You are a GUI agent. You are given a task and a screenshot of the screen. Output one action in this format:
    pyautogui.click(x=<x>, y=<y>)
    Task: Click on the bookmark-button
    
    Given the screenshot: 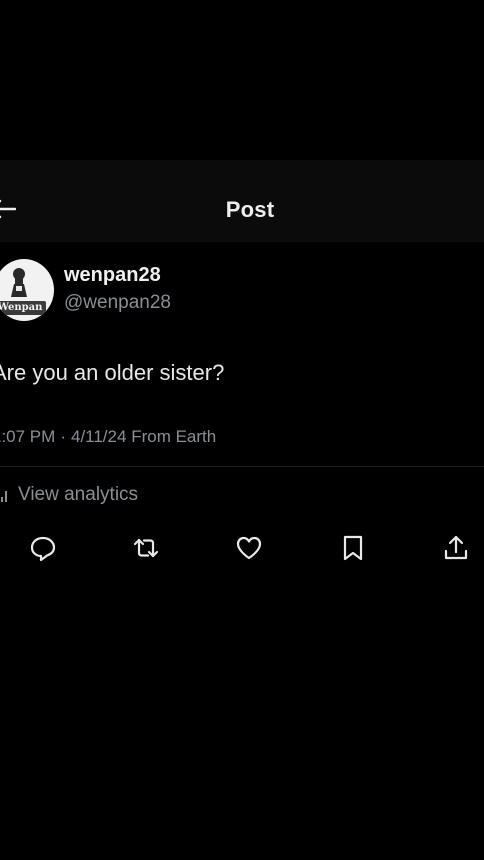 What is the action you would take?
    pyautogui.click(x=353, y=548)
    